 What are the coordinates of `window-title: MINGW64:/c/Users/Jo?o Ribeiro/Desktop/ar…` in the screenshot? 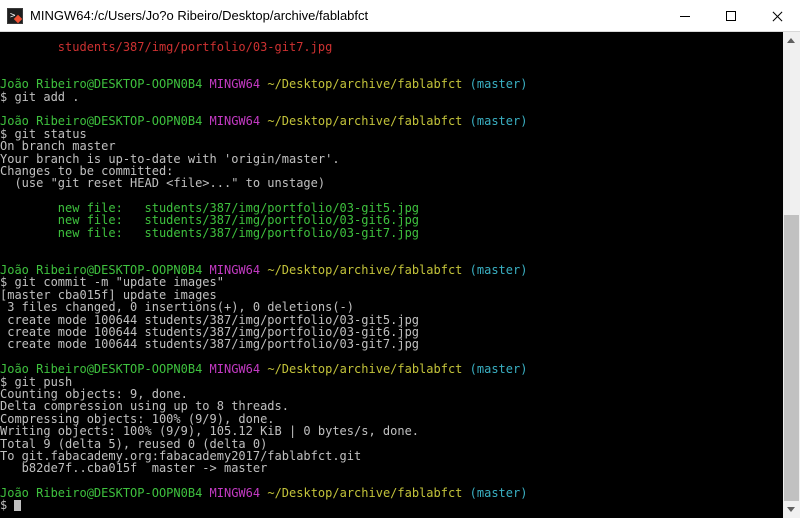 It's located at (199, 15).